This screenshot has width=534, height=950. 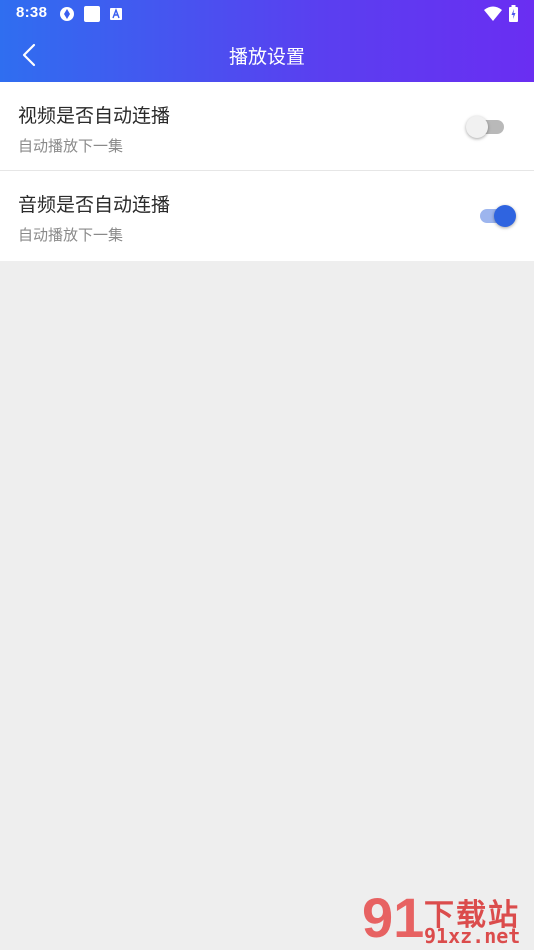 What do you see at coordinates (393, 917) in the screenshot?
I see `watermark-number: 91` at bounding box center [393, 917].